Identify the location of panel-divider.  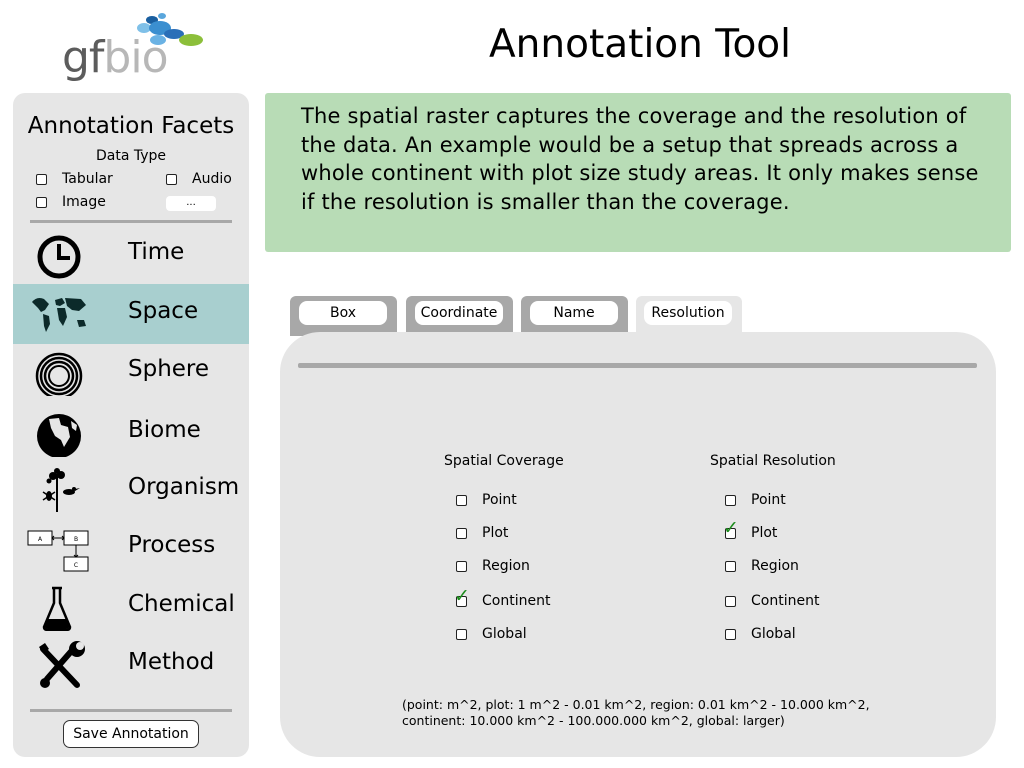
(637, 365).